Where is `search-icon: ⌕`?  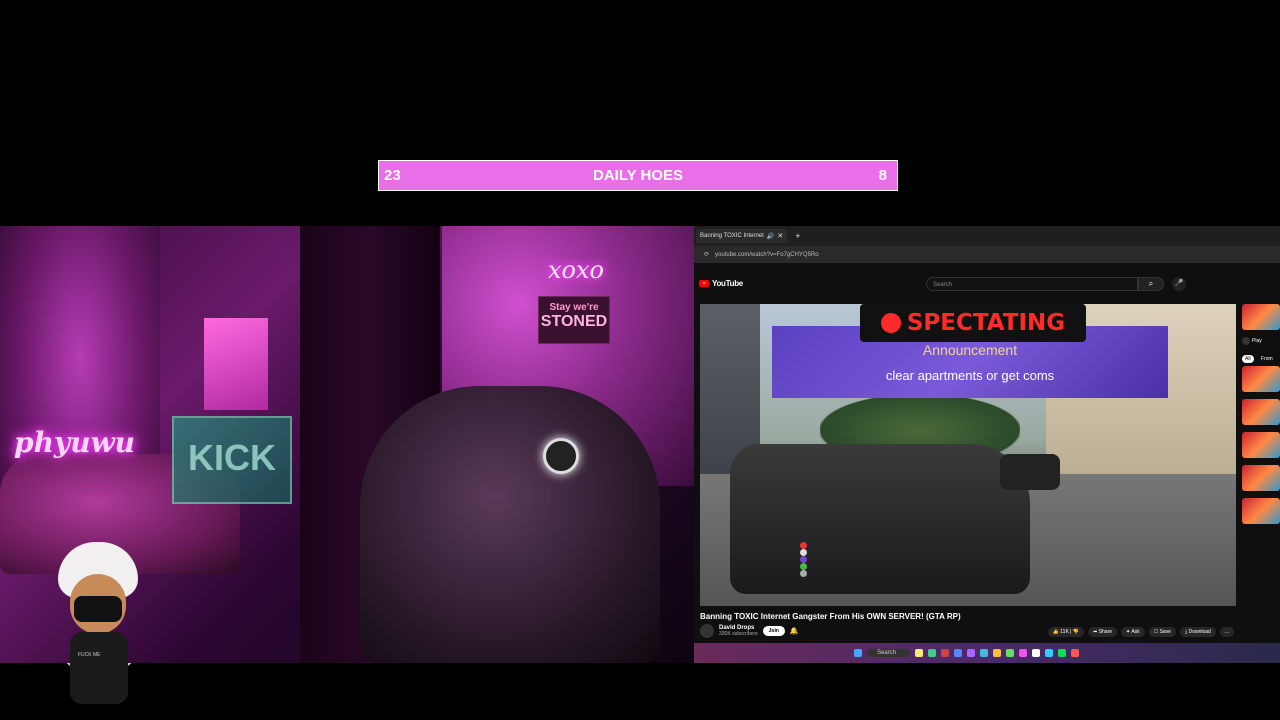
search-icon: ⌕ is located at coordinates (1151, 284).